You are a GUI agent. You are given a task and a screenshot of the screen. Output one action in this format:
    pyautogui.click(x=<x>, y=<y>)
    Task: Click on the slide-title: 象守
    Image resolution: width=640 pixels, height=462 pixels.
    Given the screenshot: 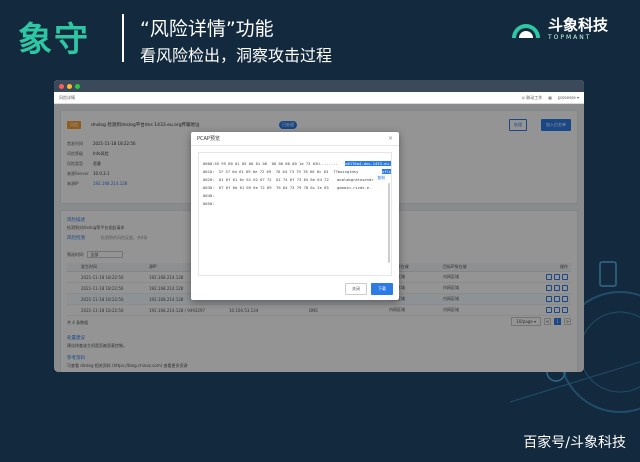 What is the action you would take?
    pyautogui.click(x=54, y=40)
    